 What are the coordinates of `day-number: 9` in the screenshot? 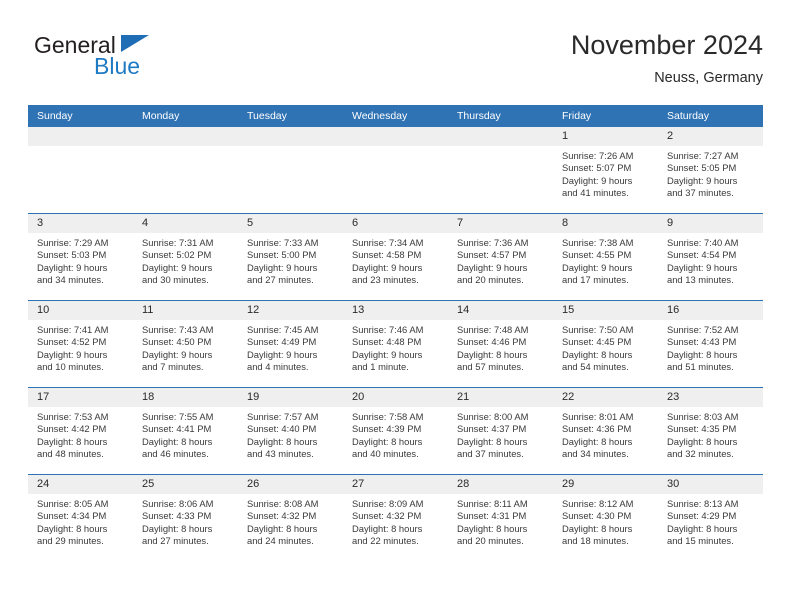 It's located at (670, 223).